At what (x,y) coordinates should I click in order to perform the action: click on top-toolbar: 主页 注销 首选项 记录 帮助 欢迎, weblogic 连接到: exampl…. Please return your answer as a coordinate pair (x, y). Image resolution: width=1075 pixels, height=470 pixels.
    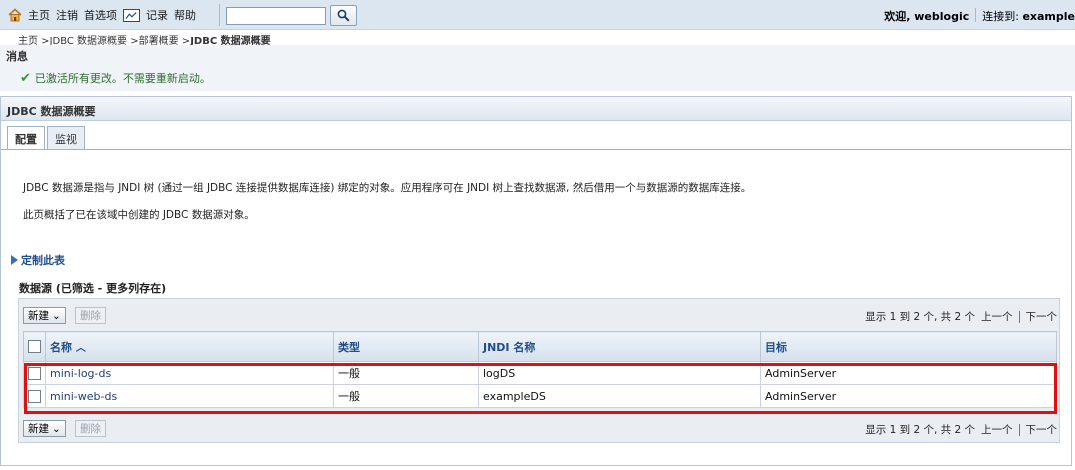
    Looking at the image, I should click on (537, 15).